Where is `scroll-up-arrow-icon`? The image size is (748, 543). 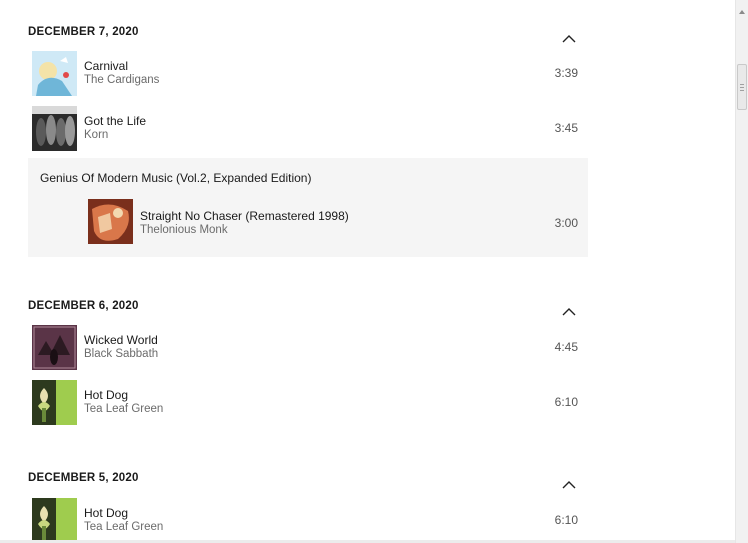 scroll-up-arrow-icon is located at coordinates (742, 12).